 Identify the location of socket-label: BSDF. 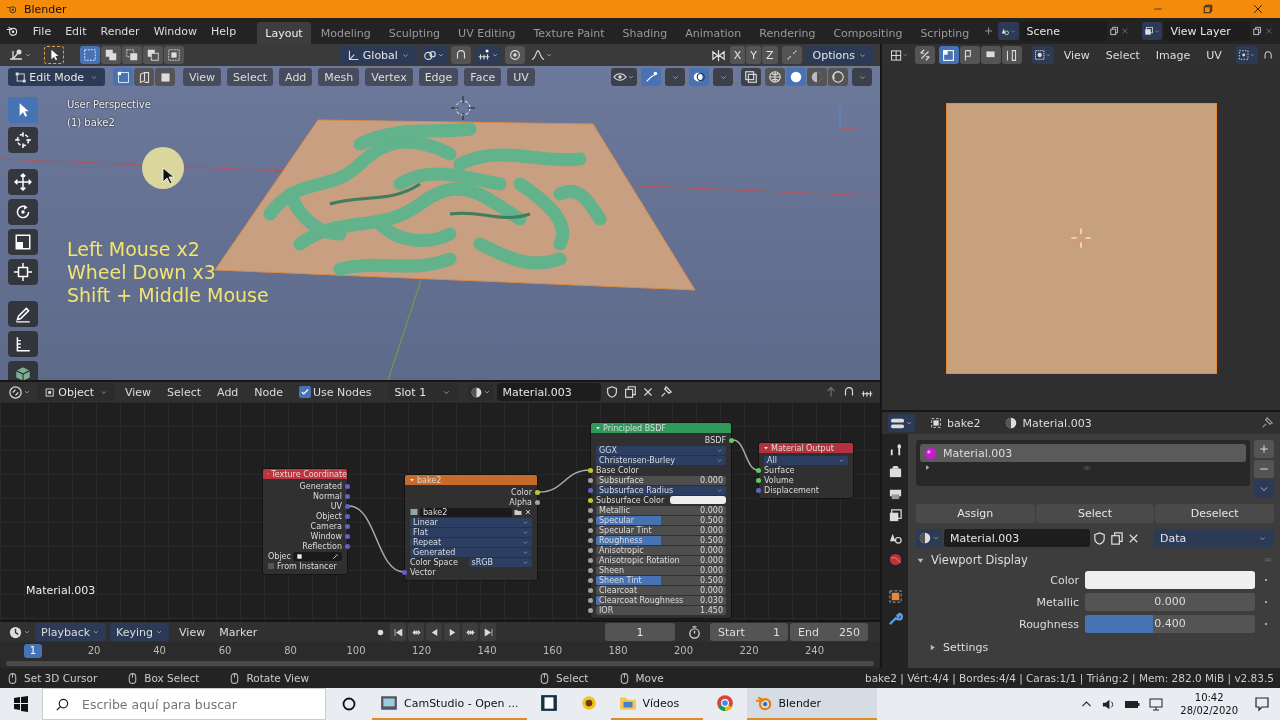
(715, 440).